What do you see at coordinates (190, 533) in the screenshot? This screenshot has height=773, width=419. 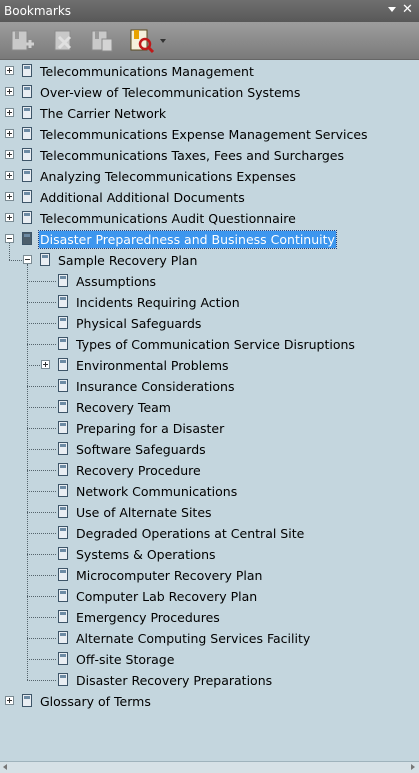 I see `bookmark-label: Degraded Operations at Central Site` at bounding box center [190, 533].